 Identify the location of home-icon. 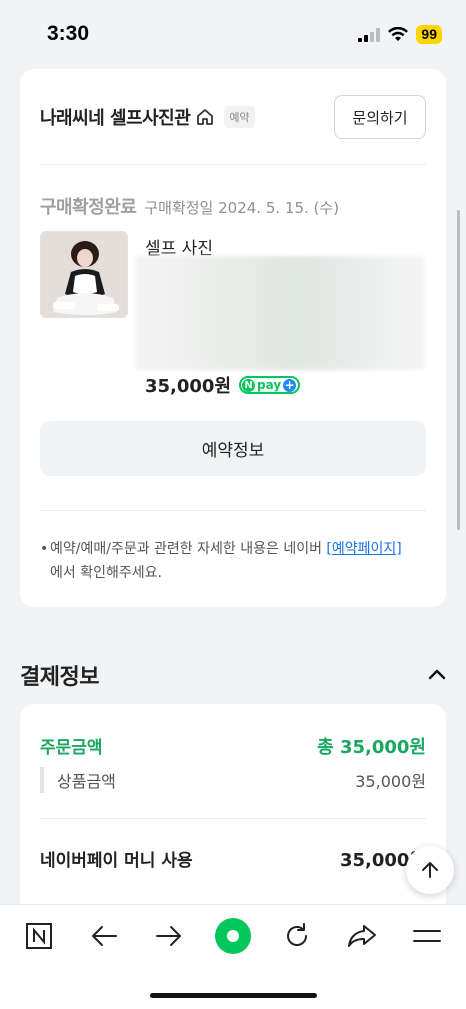
(205, 117).